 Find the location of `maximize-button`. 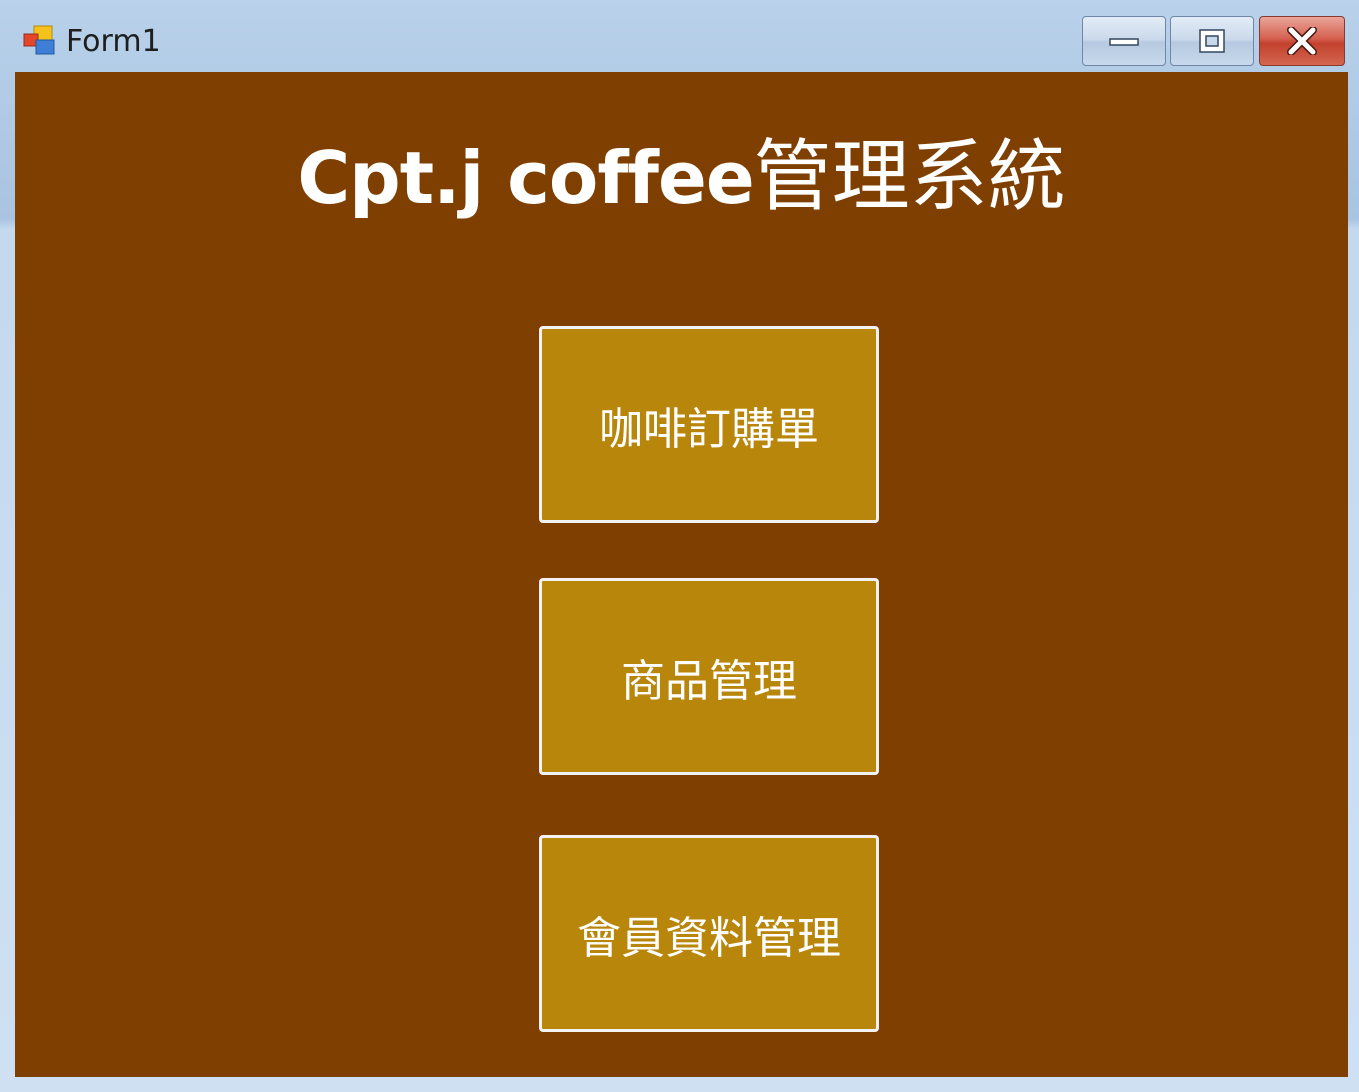

maximize-button is located at coordinates (1212, 41).